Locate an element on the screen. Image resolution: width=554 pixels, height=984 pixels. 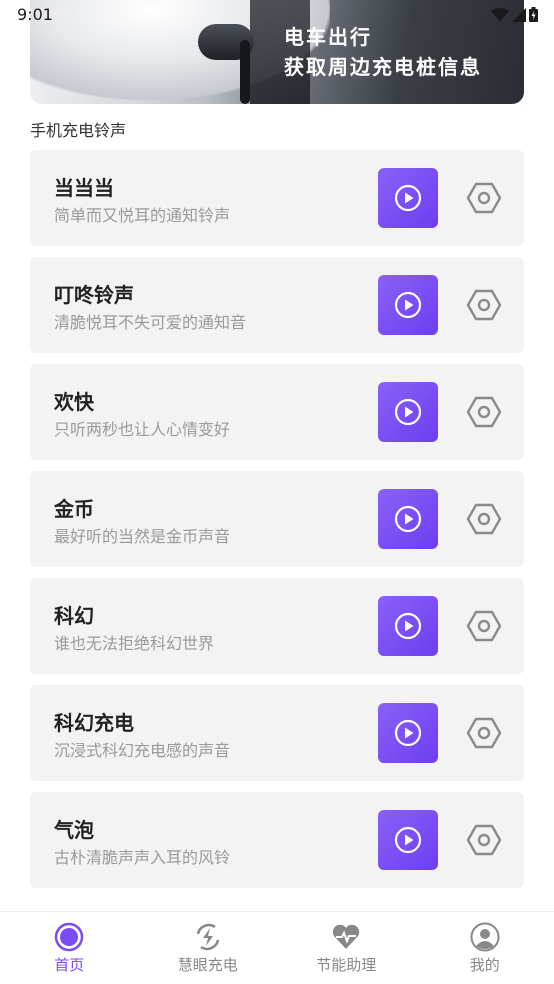
tab-home-label: 首页 is located at coordinates (69, 965).